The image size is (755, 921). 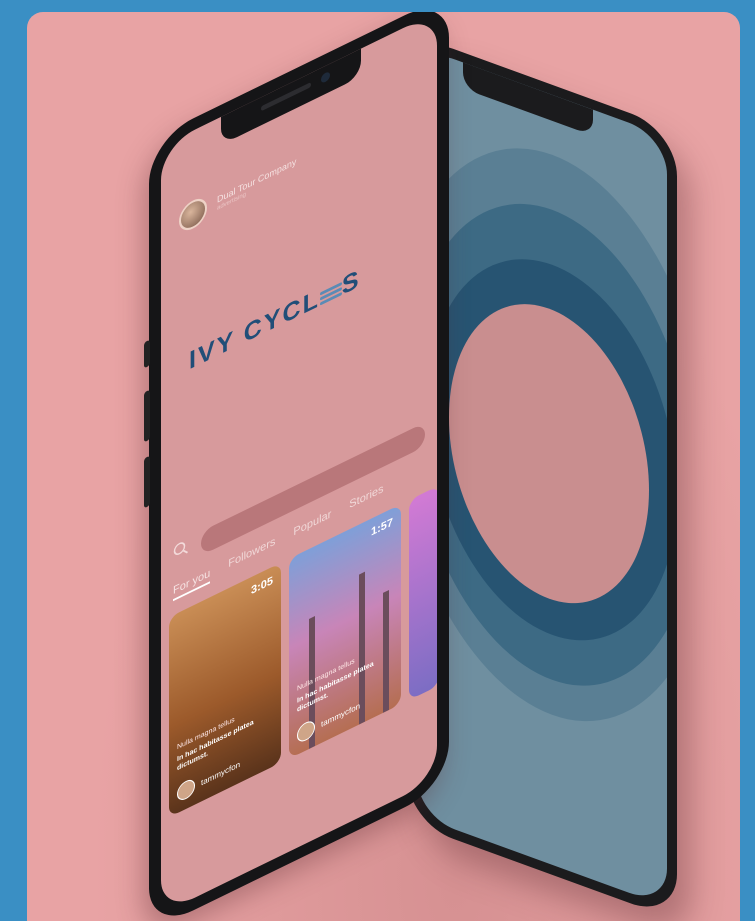 I want to click on camera-icon, so click(x=325, y=77).